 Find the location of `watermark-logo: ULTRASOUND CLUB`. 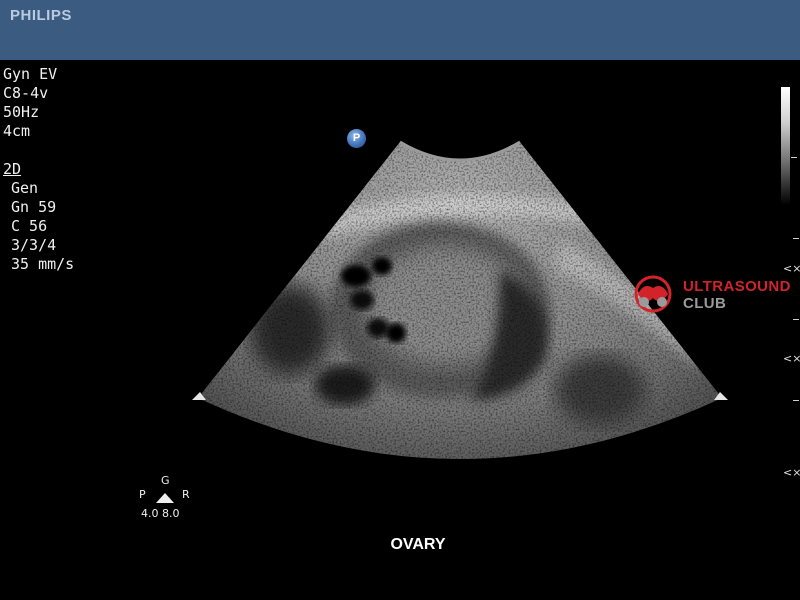

watermark-logo: ULTRASOUND CLUB is located at coordinates (715, 294).